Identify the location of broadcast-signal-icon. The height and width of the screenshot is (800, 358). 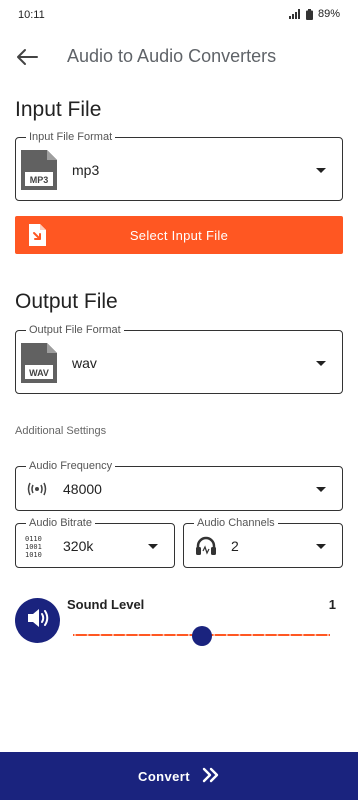
(37, 491).